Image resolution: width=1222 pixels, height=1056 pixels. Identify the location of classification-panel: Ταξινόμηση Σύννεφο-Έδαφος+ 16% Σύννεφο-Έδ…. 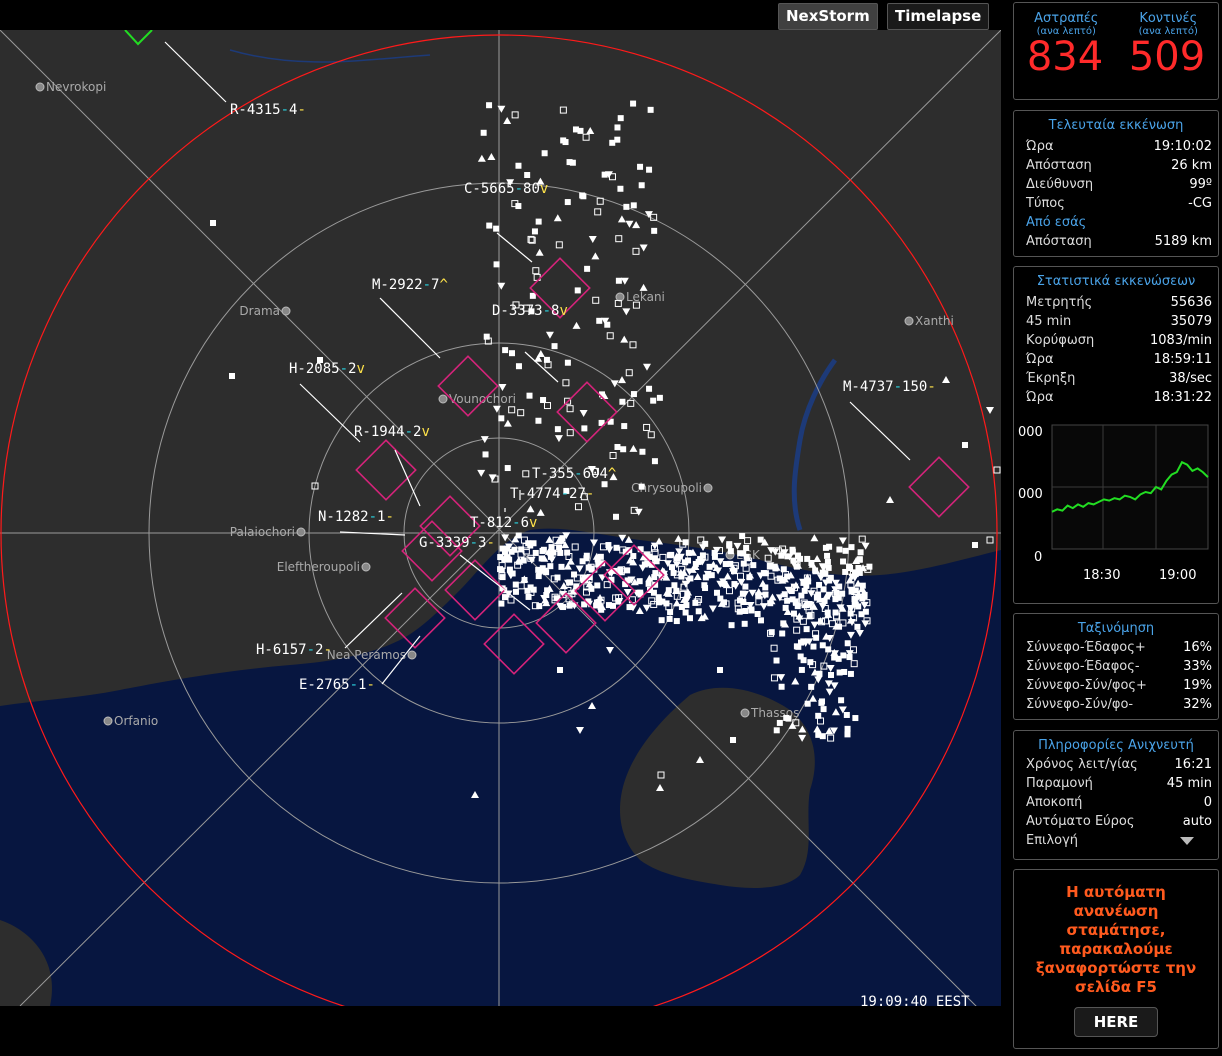
(1116, 666).